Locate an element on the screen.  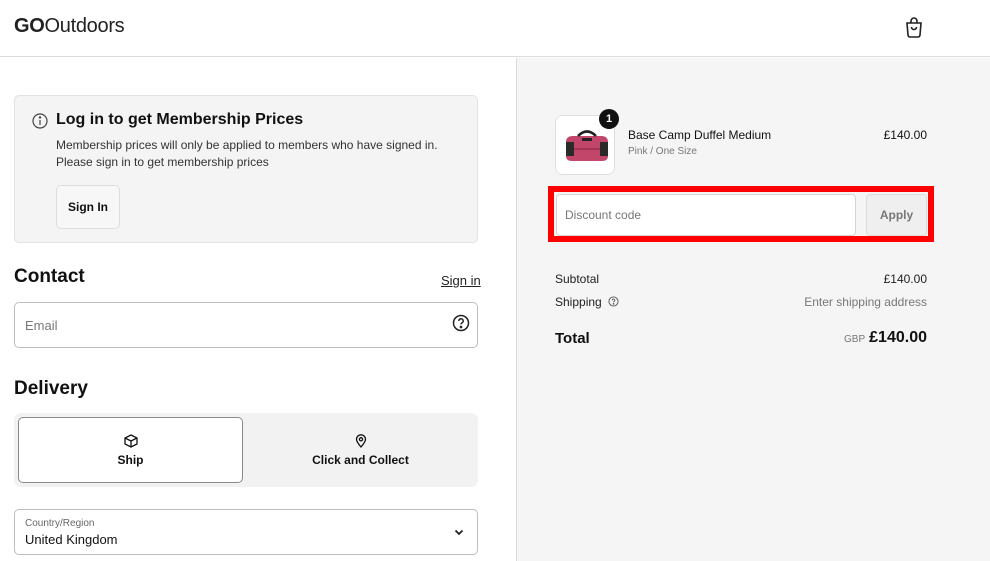
sign-in-button: Sign In is located at coordinates (88, 207).